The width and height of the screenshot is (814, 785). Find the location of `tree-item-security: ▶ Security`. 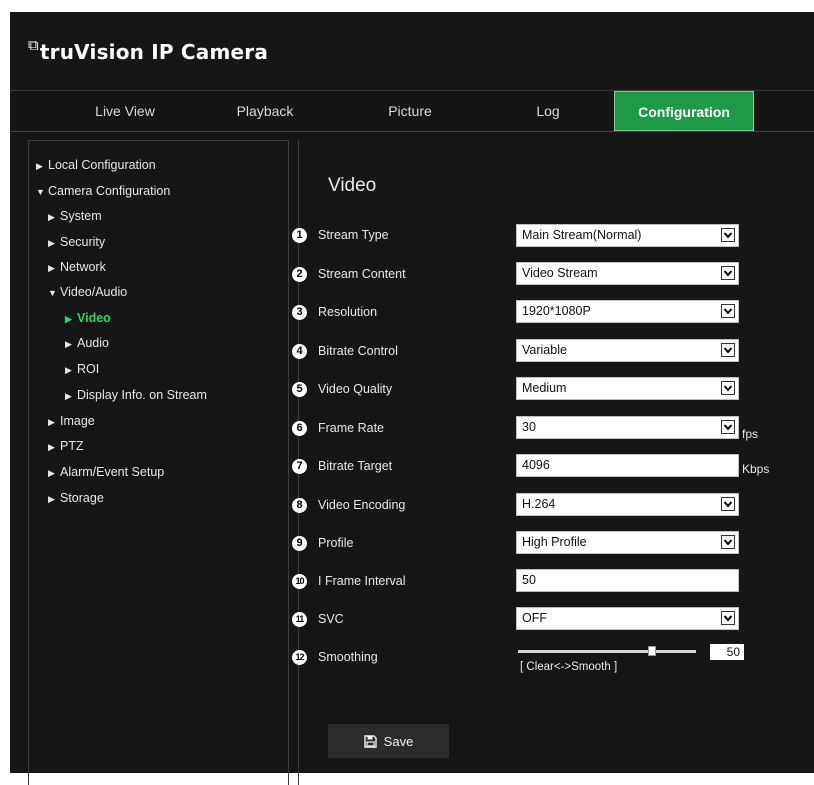

tree-item-security: ▶ Security is located at coordinates (76, 242).